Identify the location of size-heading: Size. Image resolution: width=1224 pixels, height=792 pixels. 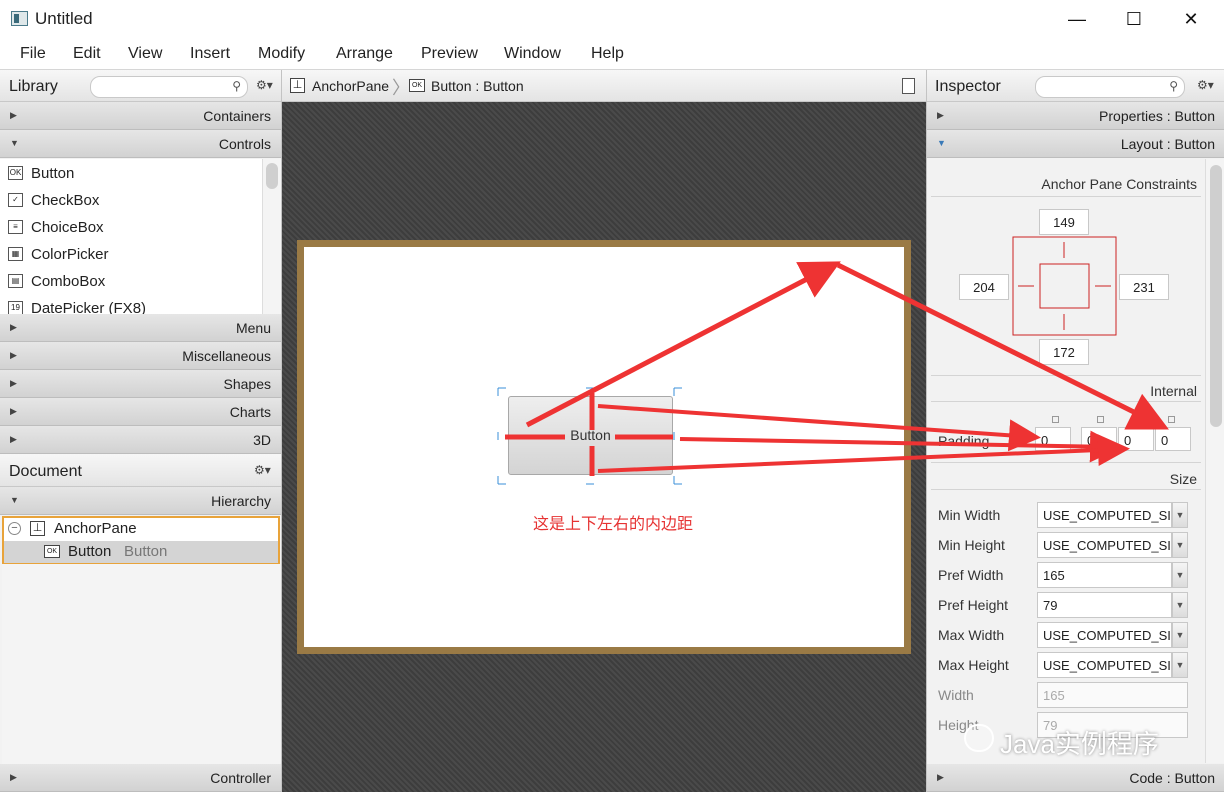
(1183, 479).